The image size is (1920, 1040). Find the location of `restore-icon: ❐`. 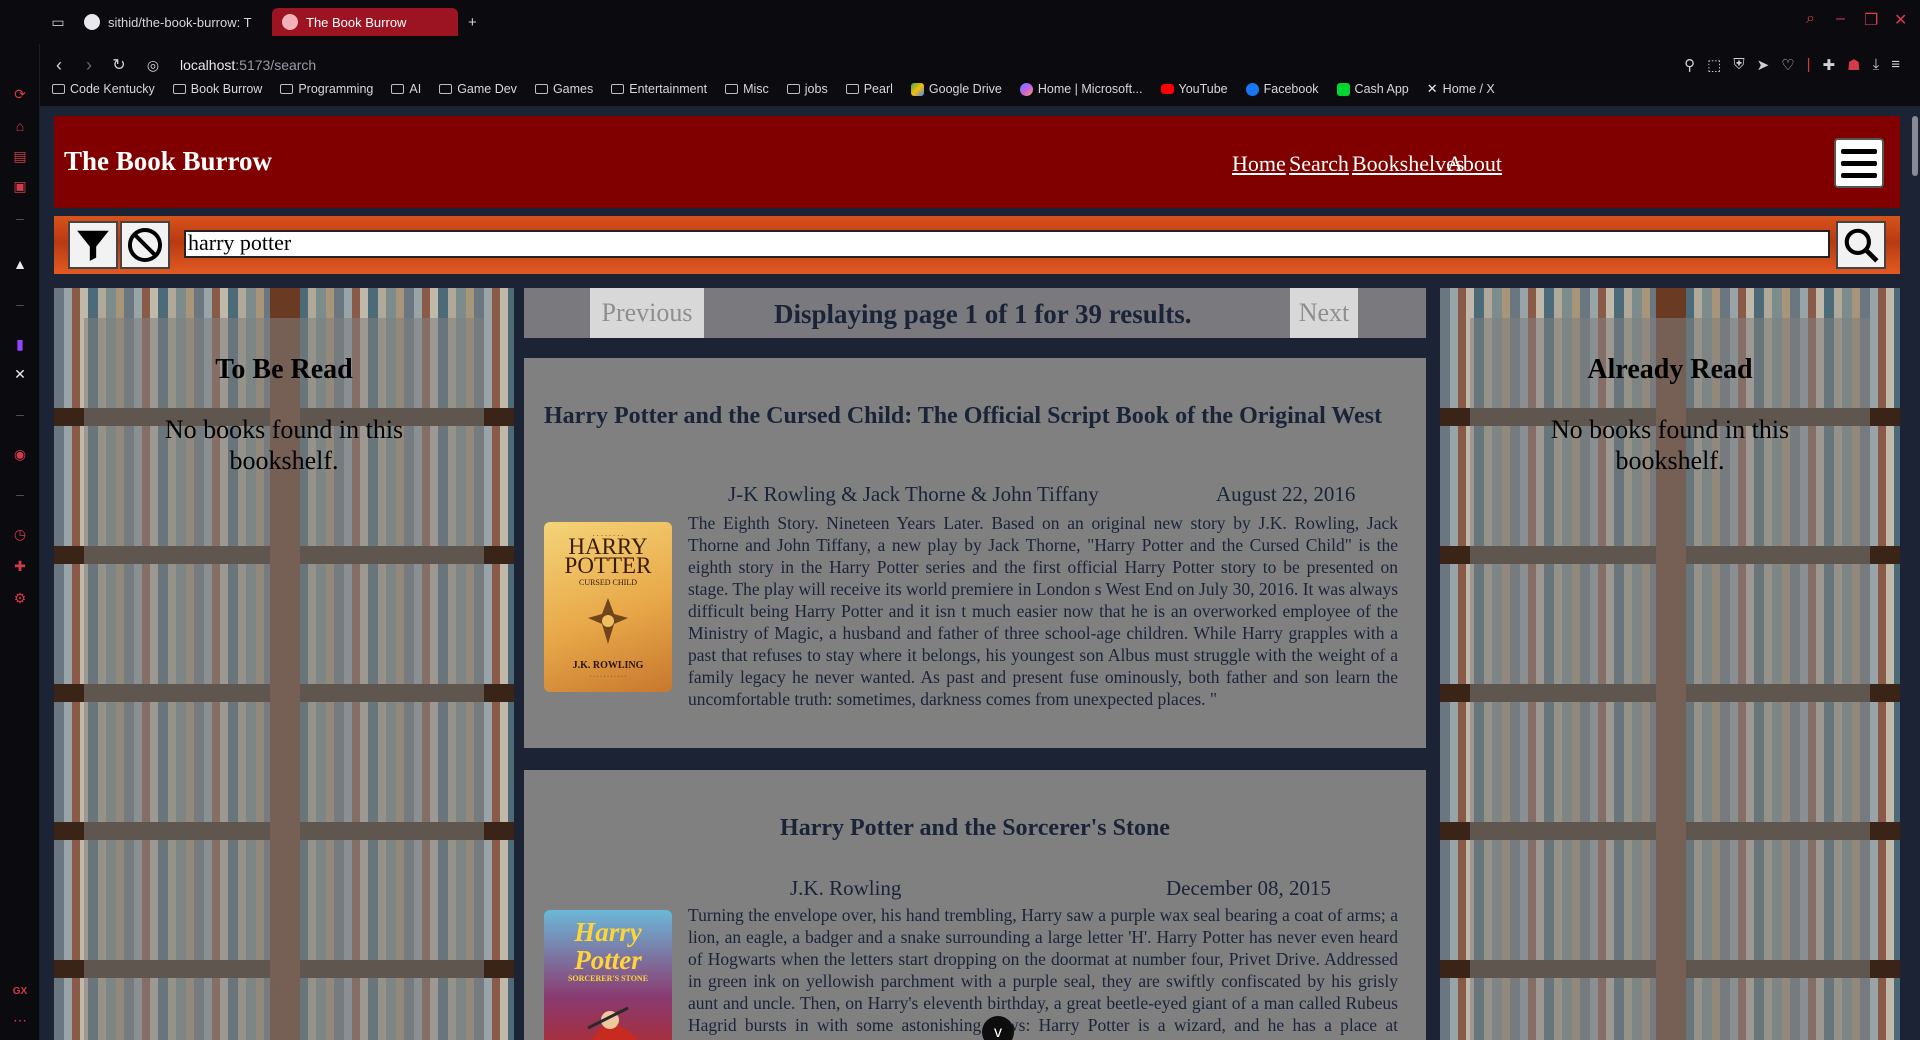

restore-icon: ❐ is located at coordinates (1871, 20).